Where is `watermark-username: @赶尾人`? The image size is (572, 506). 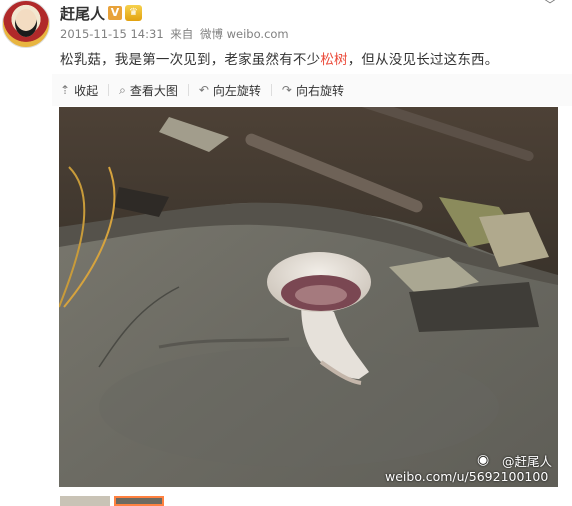
watermark-username: @赶尾人 is located at coordinates (527, 461).